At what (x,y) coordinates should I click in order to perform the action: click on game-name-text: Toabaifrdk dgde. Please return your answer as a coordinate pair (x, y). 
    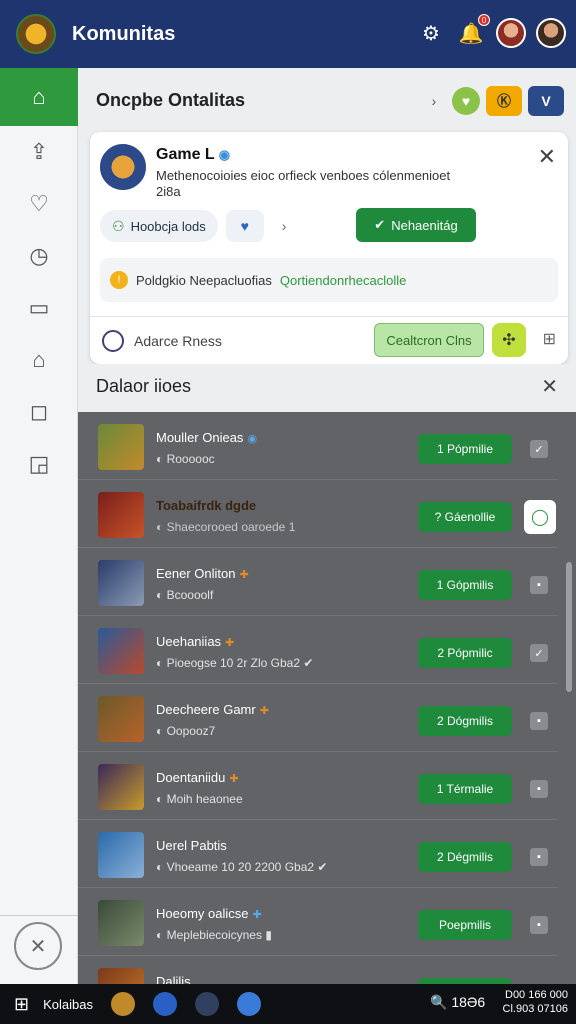
    Looking at the image, I should click on (206, 505).